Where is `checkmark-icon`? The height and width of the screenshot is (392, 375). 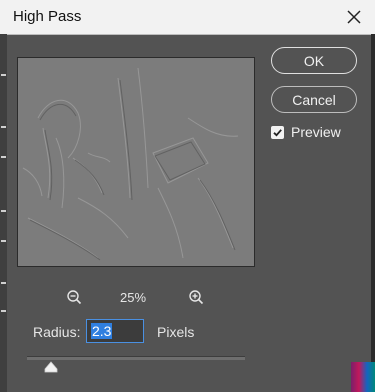 checkmark-icon is located at coordinates (277, 132).